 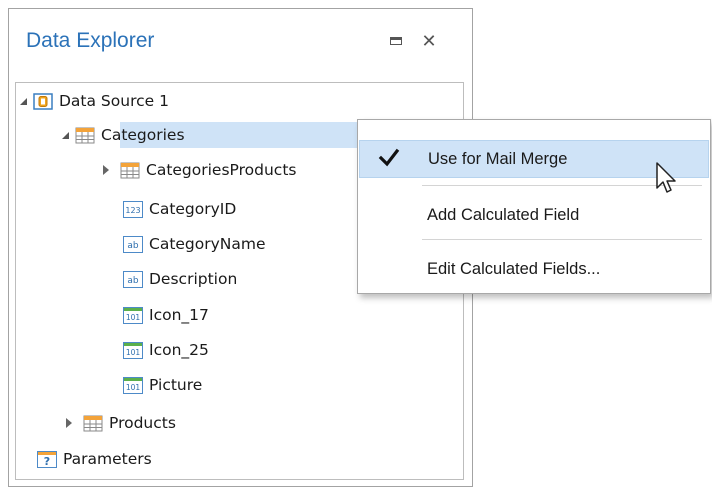 I want to click on tree-node-categories: Categories, so click(x=123, y=135).